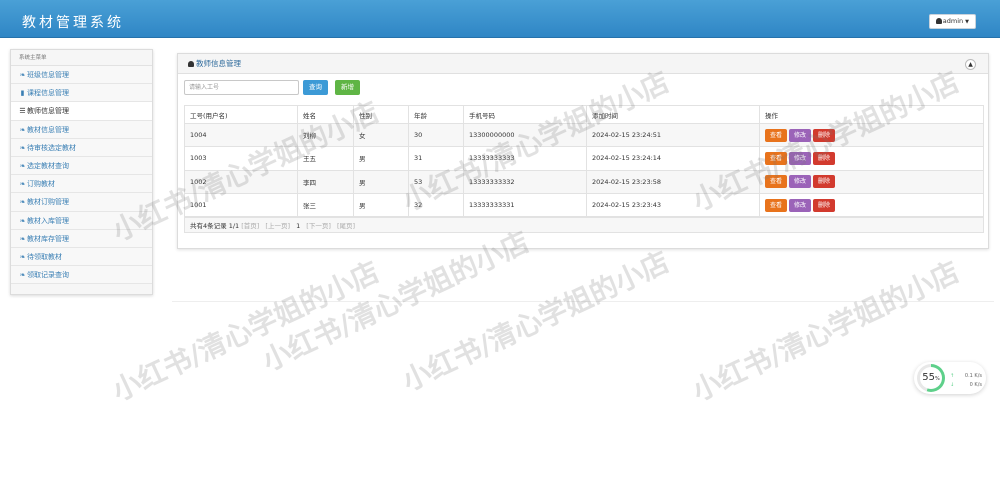 This screenshot has width=1000, height=479. Describe the element at coordinates (673, 135) in the screenshot. I see `cell-added-time: 2024-02-15 23:24:51` at that location.